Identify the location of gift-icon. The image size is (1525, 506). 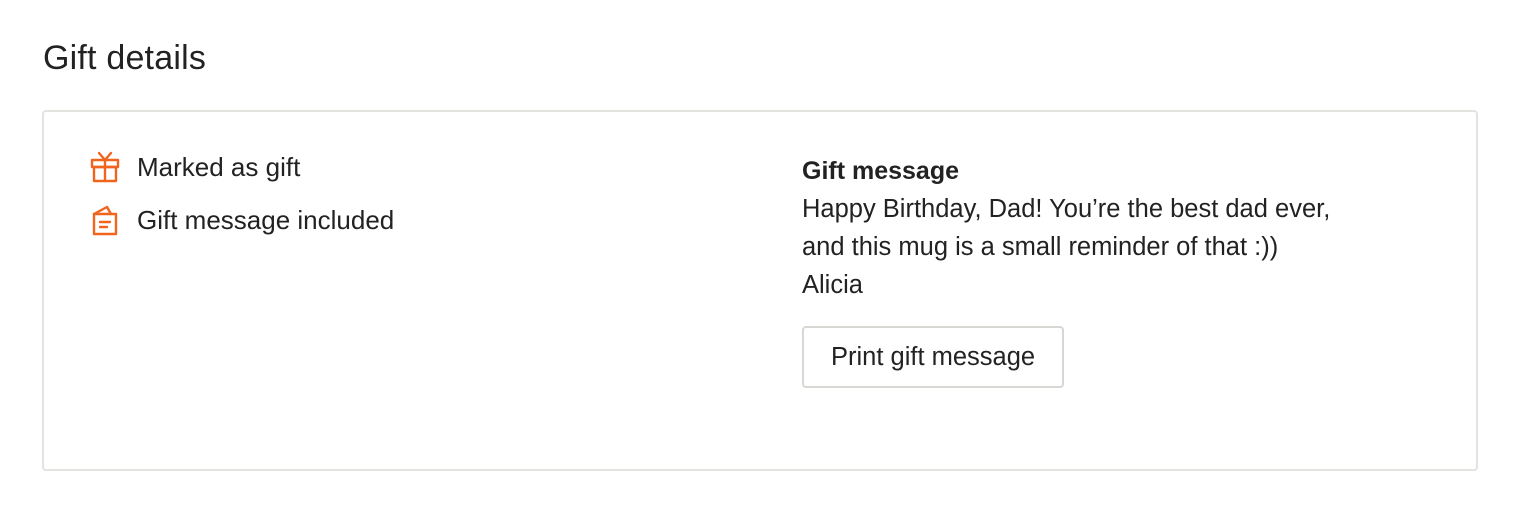
(105, 167).